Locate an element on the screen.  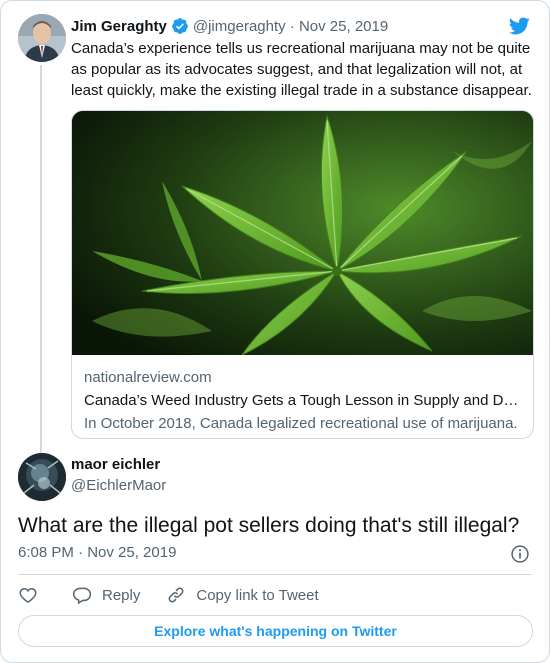
author-name: Jim Geraghty is located at coordinates (119, 26).